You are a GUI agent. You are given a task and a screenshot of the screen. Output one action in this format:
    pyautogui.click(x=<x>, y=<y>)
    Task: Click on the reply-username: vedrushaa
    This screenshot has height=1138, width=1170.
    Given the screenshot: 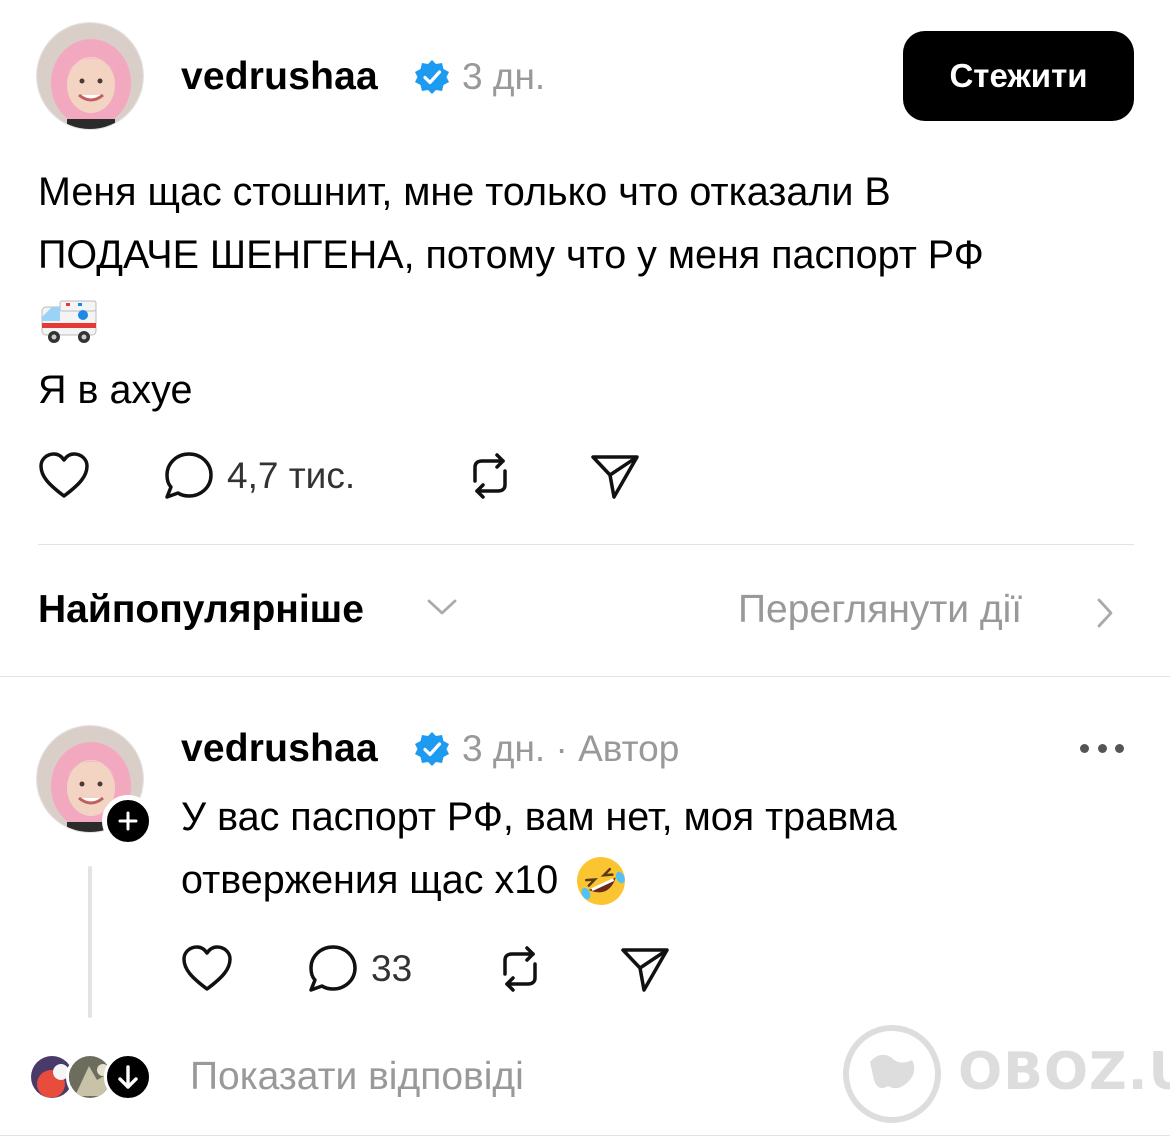 What is the action you would take?
    pyautogui.click(x=279, y=749)
    